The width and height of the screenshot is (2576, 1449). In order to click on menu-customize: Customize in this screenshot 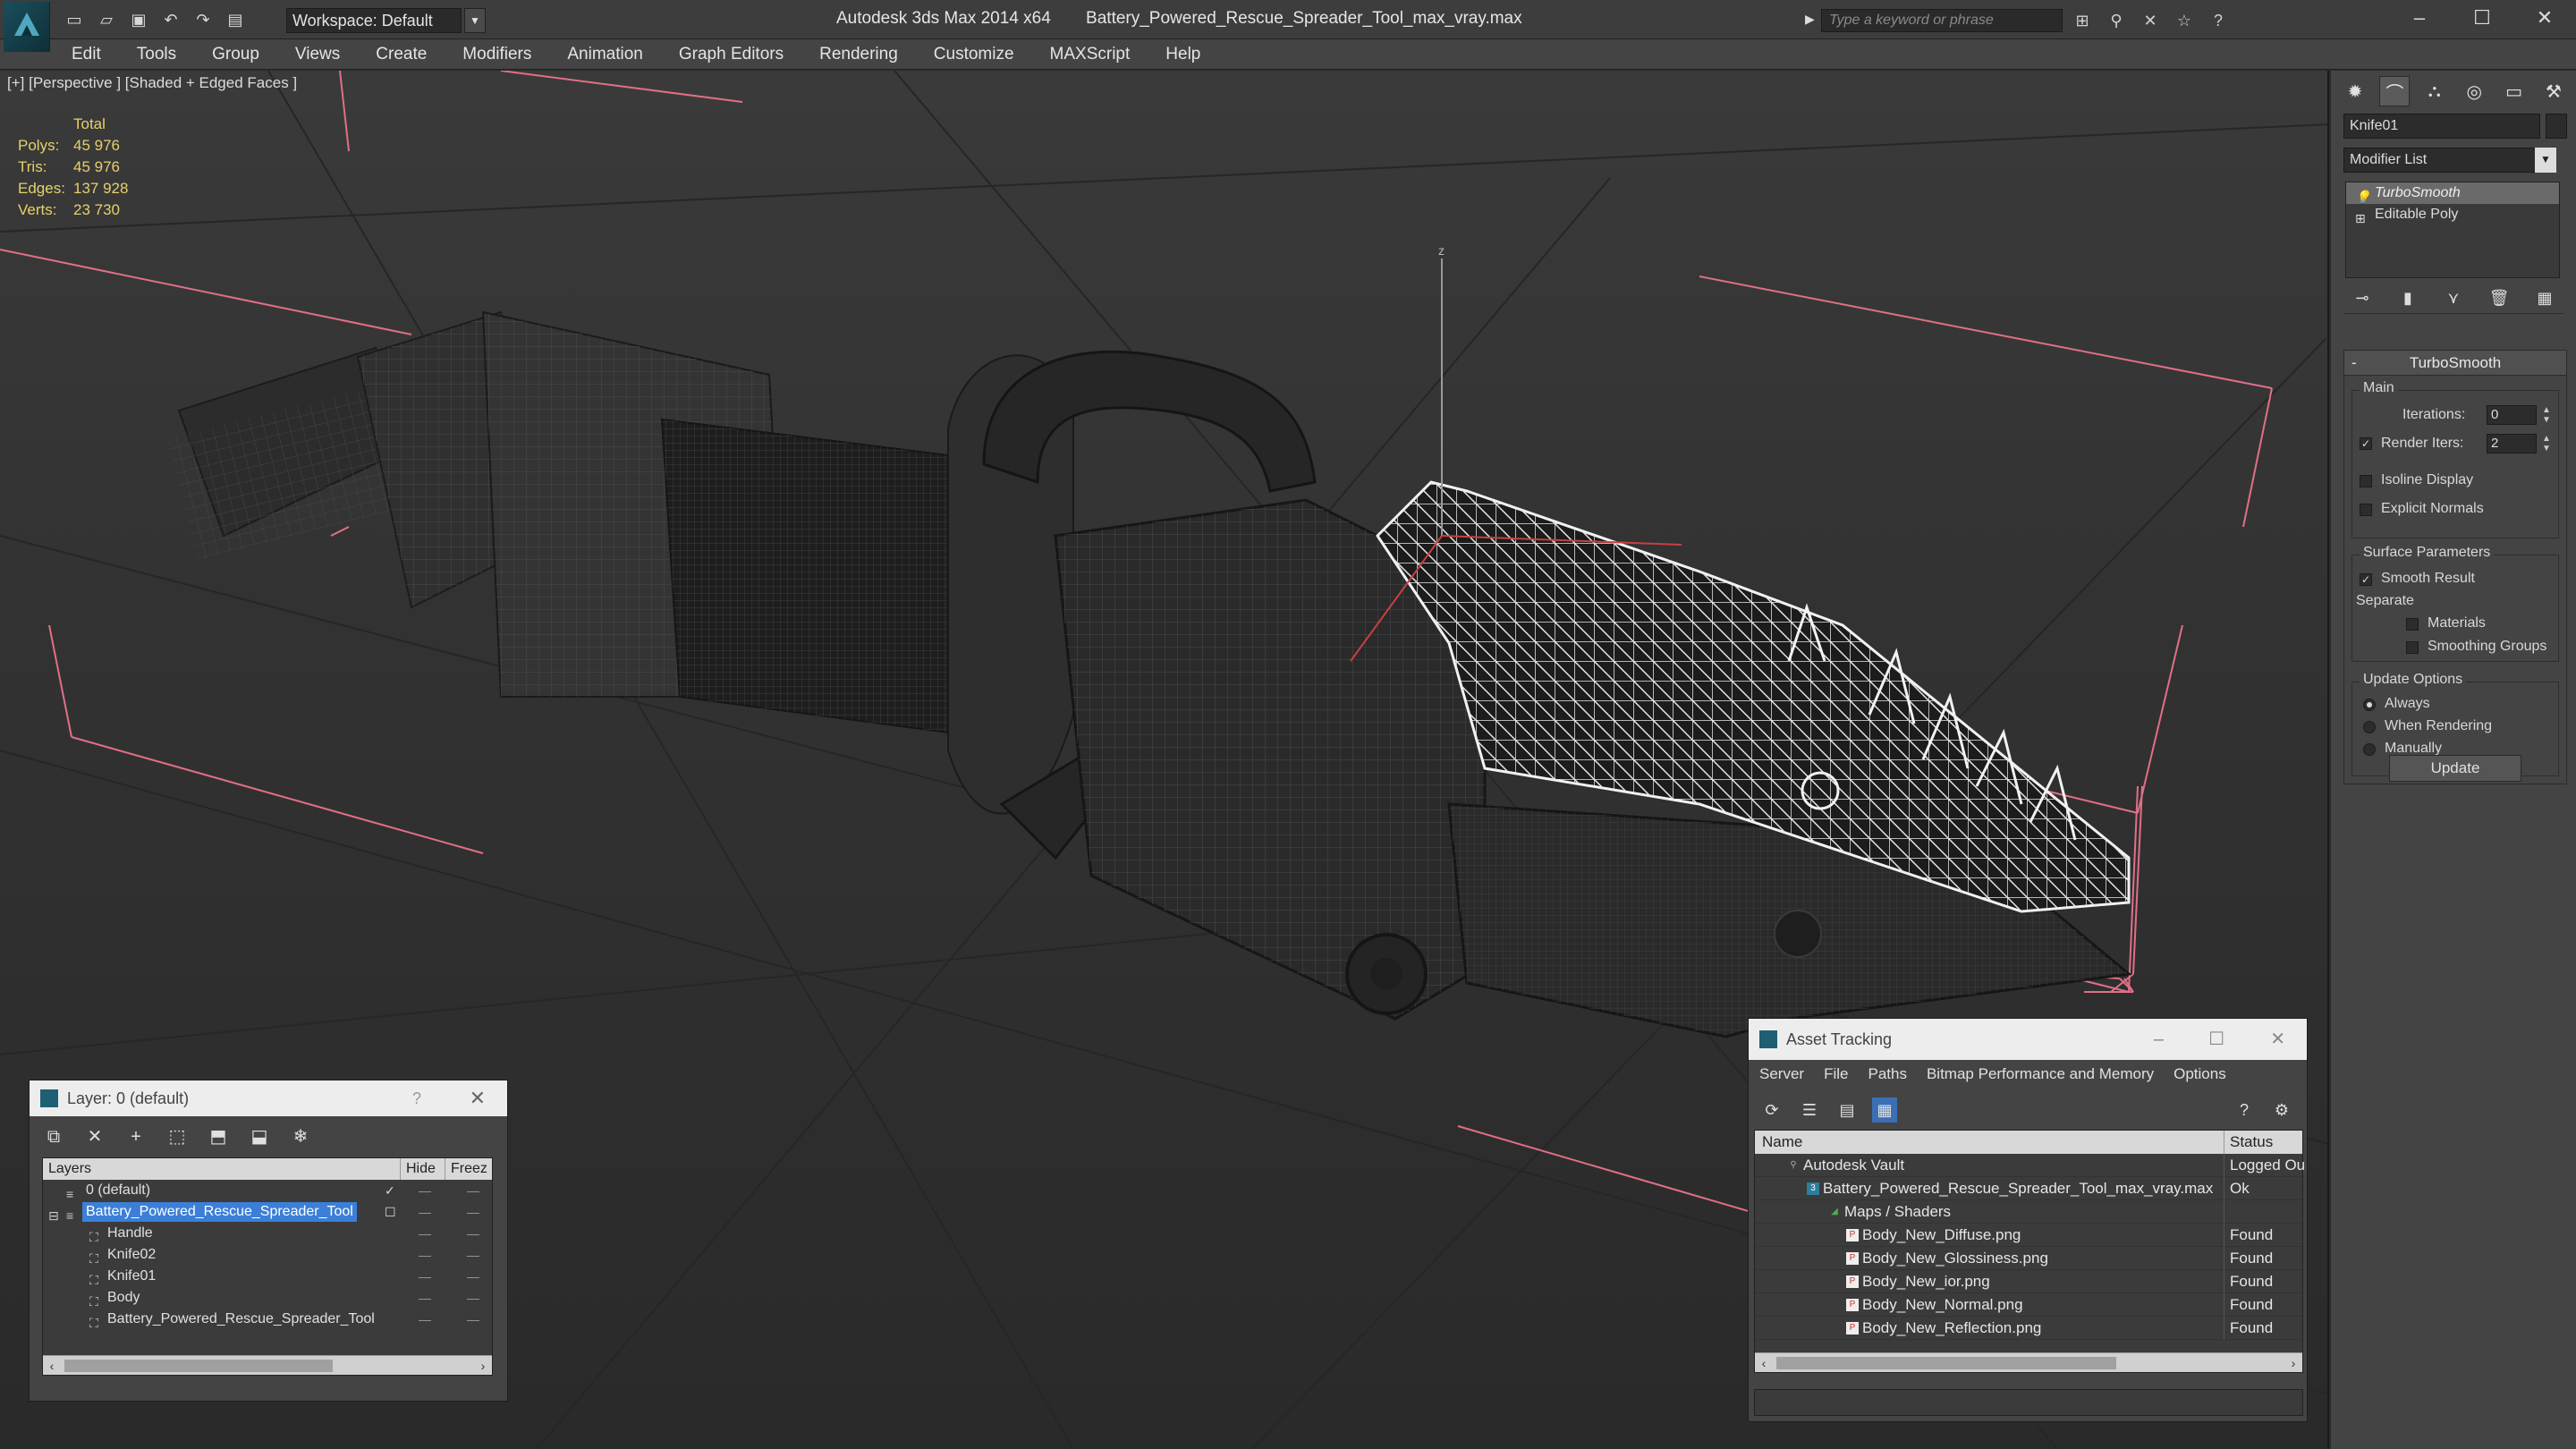, I will do `click(974, 54)`.